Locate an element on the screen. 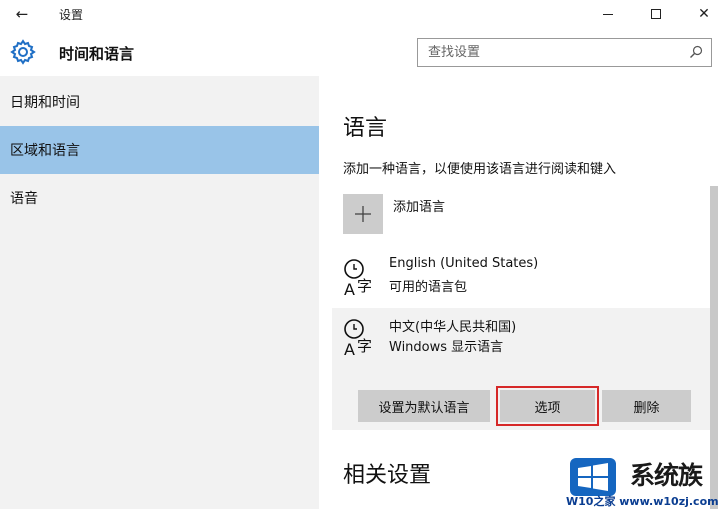 The height and width of the screenshot is (509, 727). search-icon is located at coordinates (696, 52).